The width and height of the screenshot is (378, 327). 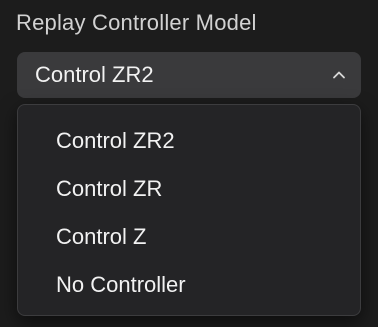 I want to click on menu-item-control-zr2: Control ZR2, so click(x=189, y=140).